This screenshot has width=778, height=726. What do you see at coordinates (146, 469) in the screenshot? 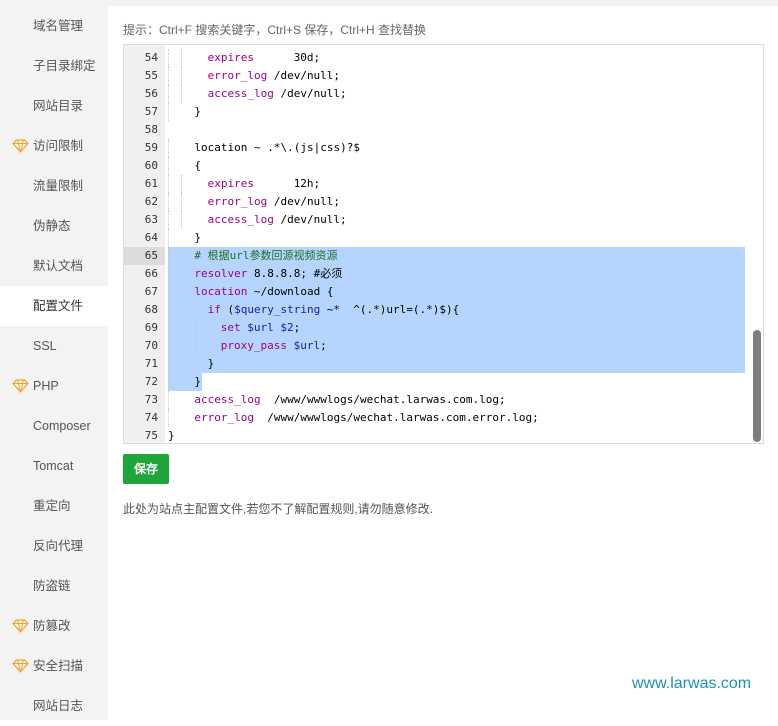
I see `save-button: 保存` at bounding box center [146, 469].